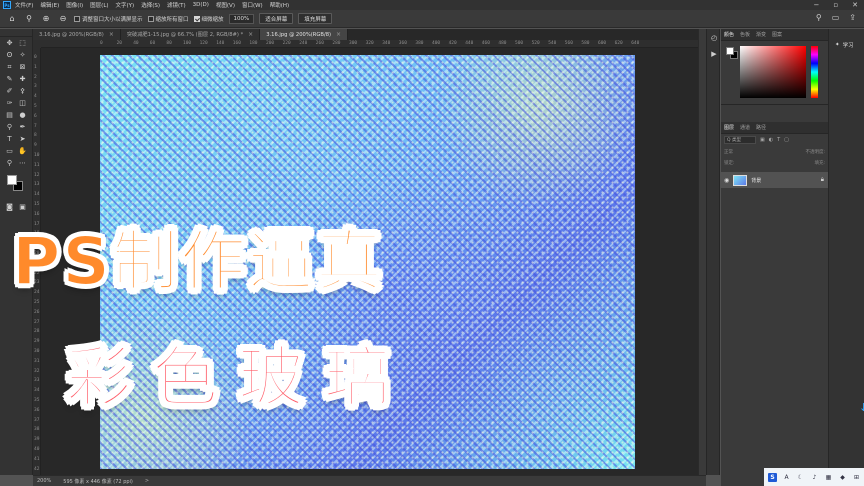 The image size is (864, 486). Describe the element at coordinates (842, 477) in the screenshot. I see `shirt-icon: ◆` at that location.